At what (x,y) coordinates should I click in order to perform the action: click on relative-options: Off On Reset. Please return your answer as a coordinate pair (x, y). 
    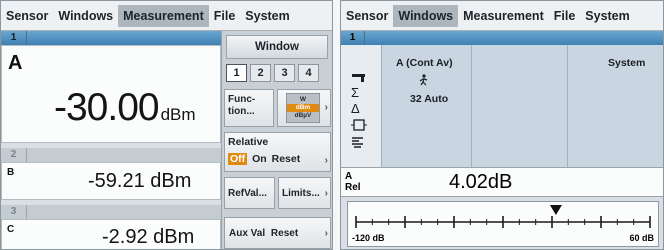
    Looking at the image, I should click on (264, 159).